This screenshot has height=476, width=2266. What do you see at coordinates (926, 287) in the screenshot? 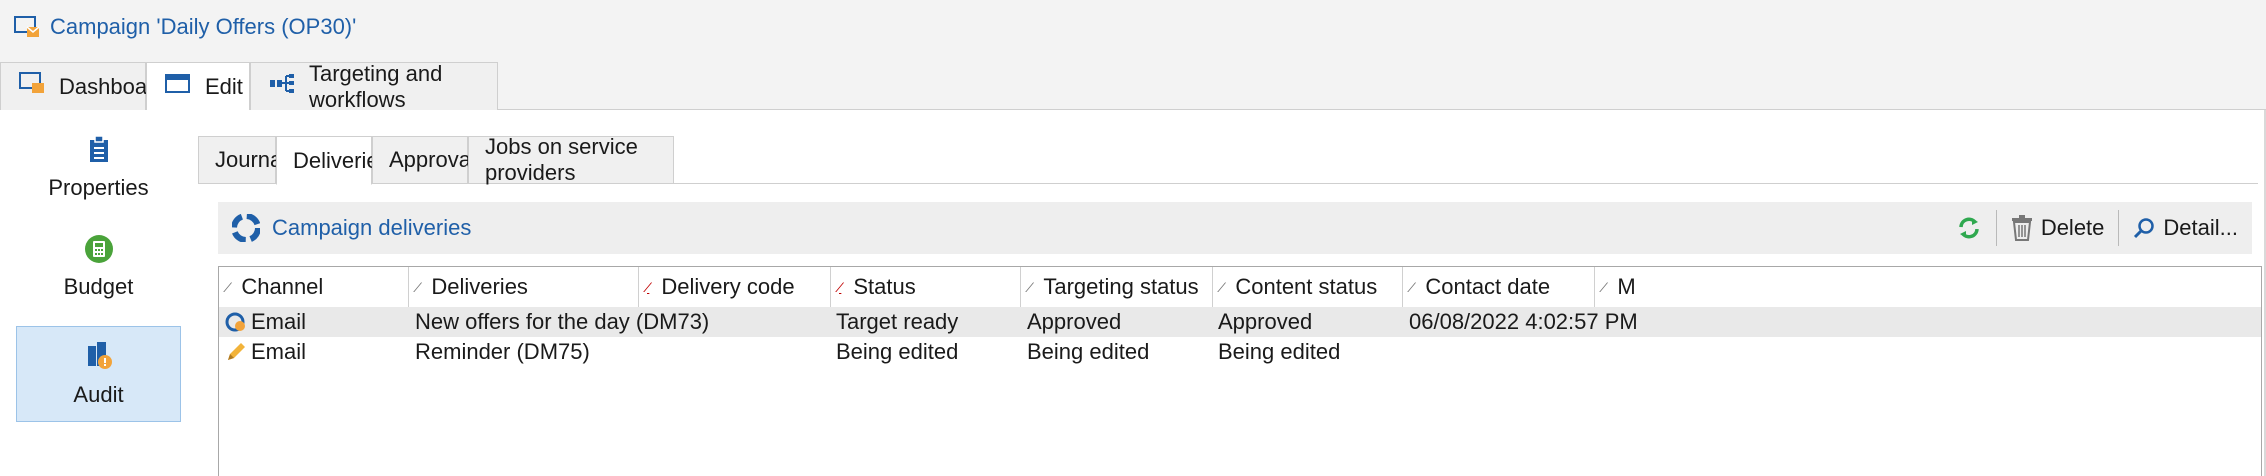
I see `column-header-status: ⁄ Status` at bounding box center [926, 287].